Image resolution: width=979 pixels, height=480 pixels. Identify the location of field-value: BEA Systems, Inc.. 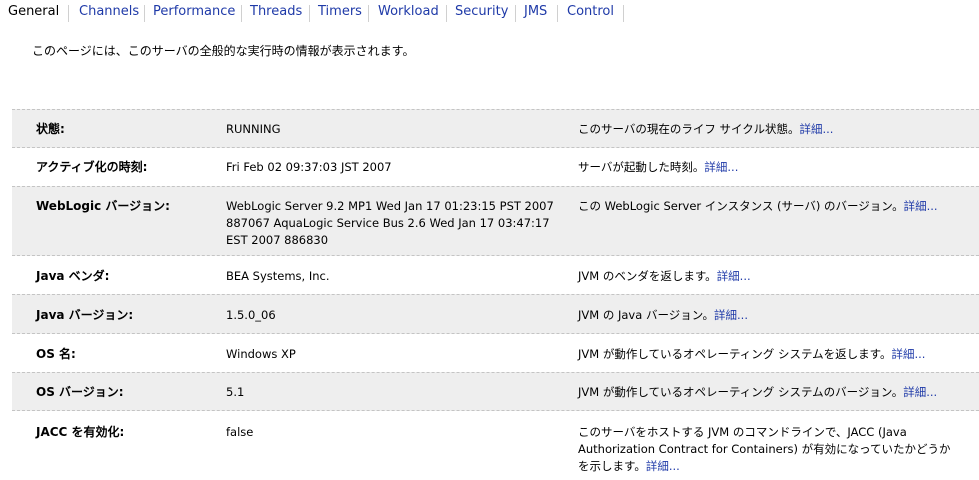
(278, 276).